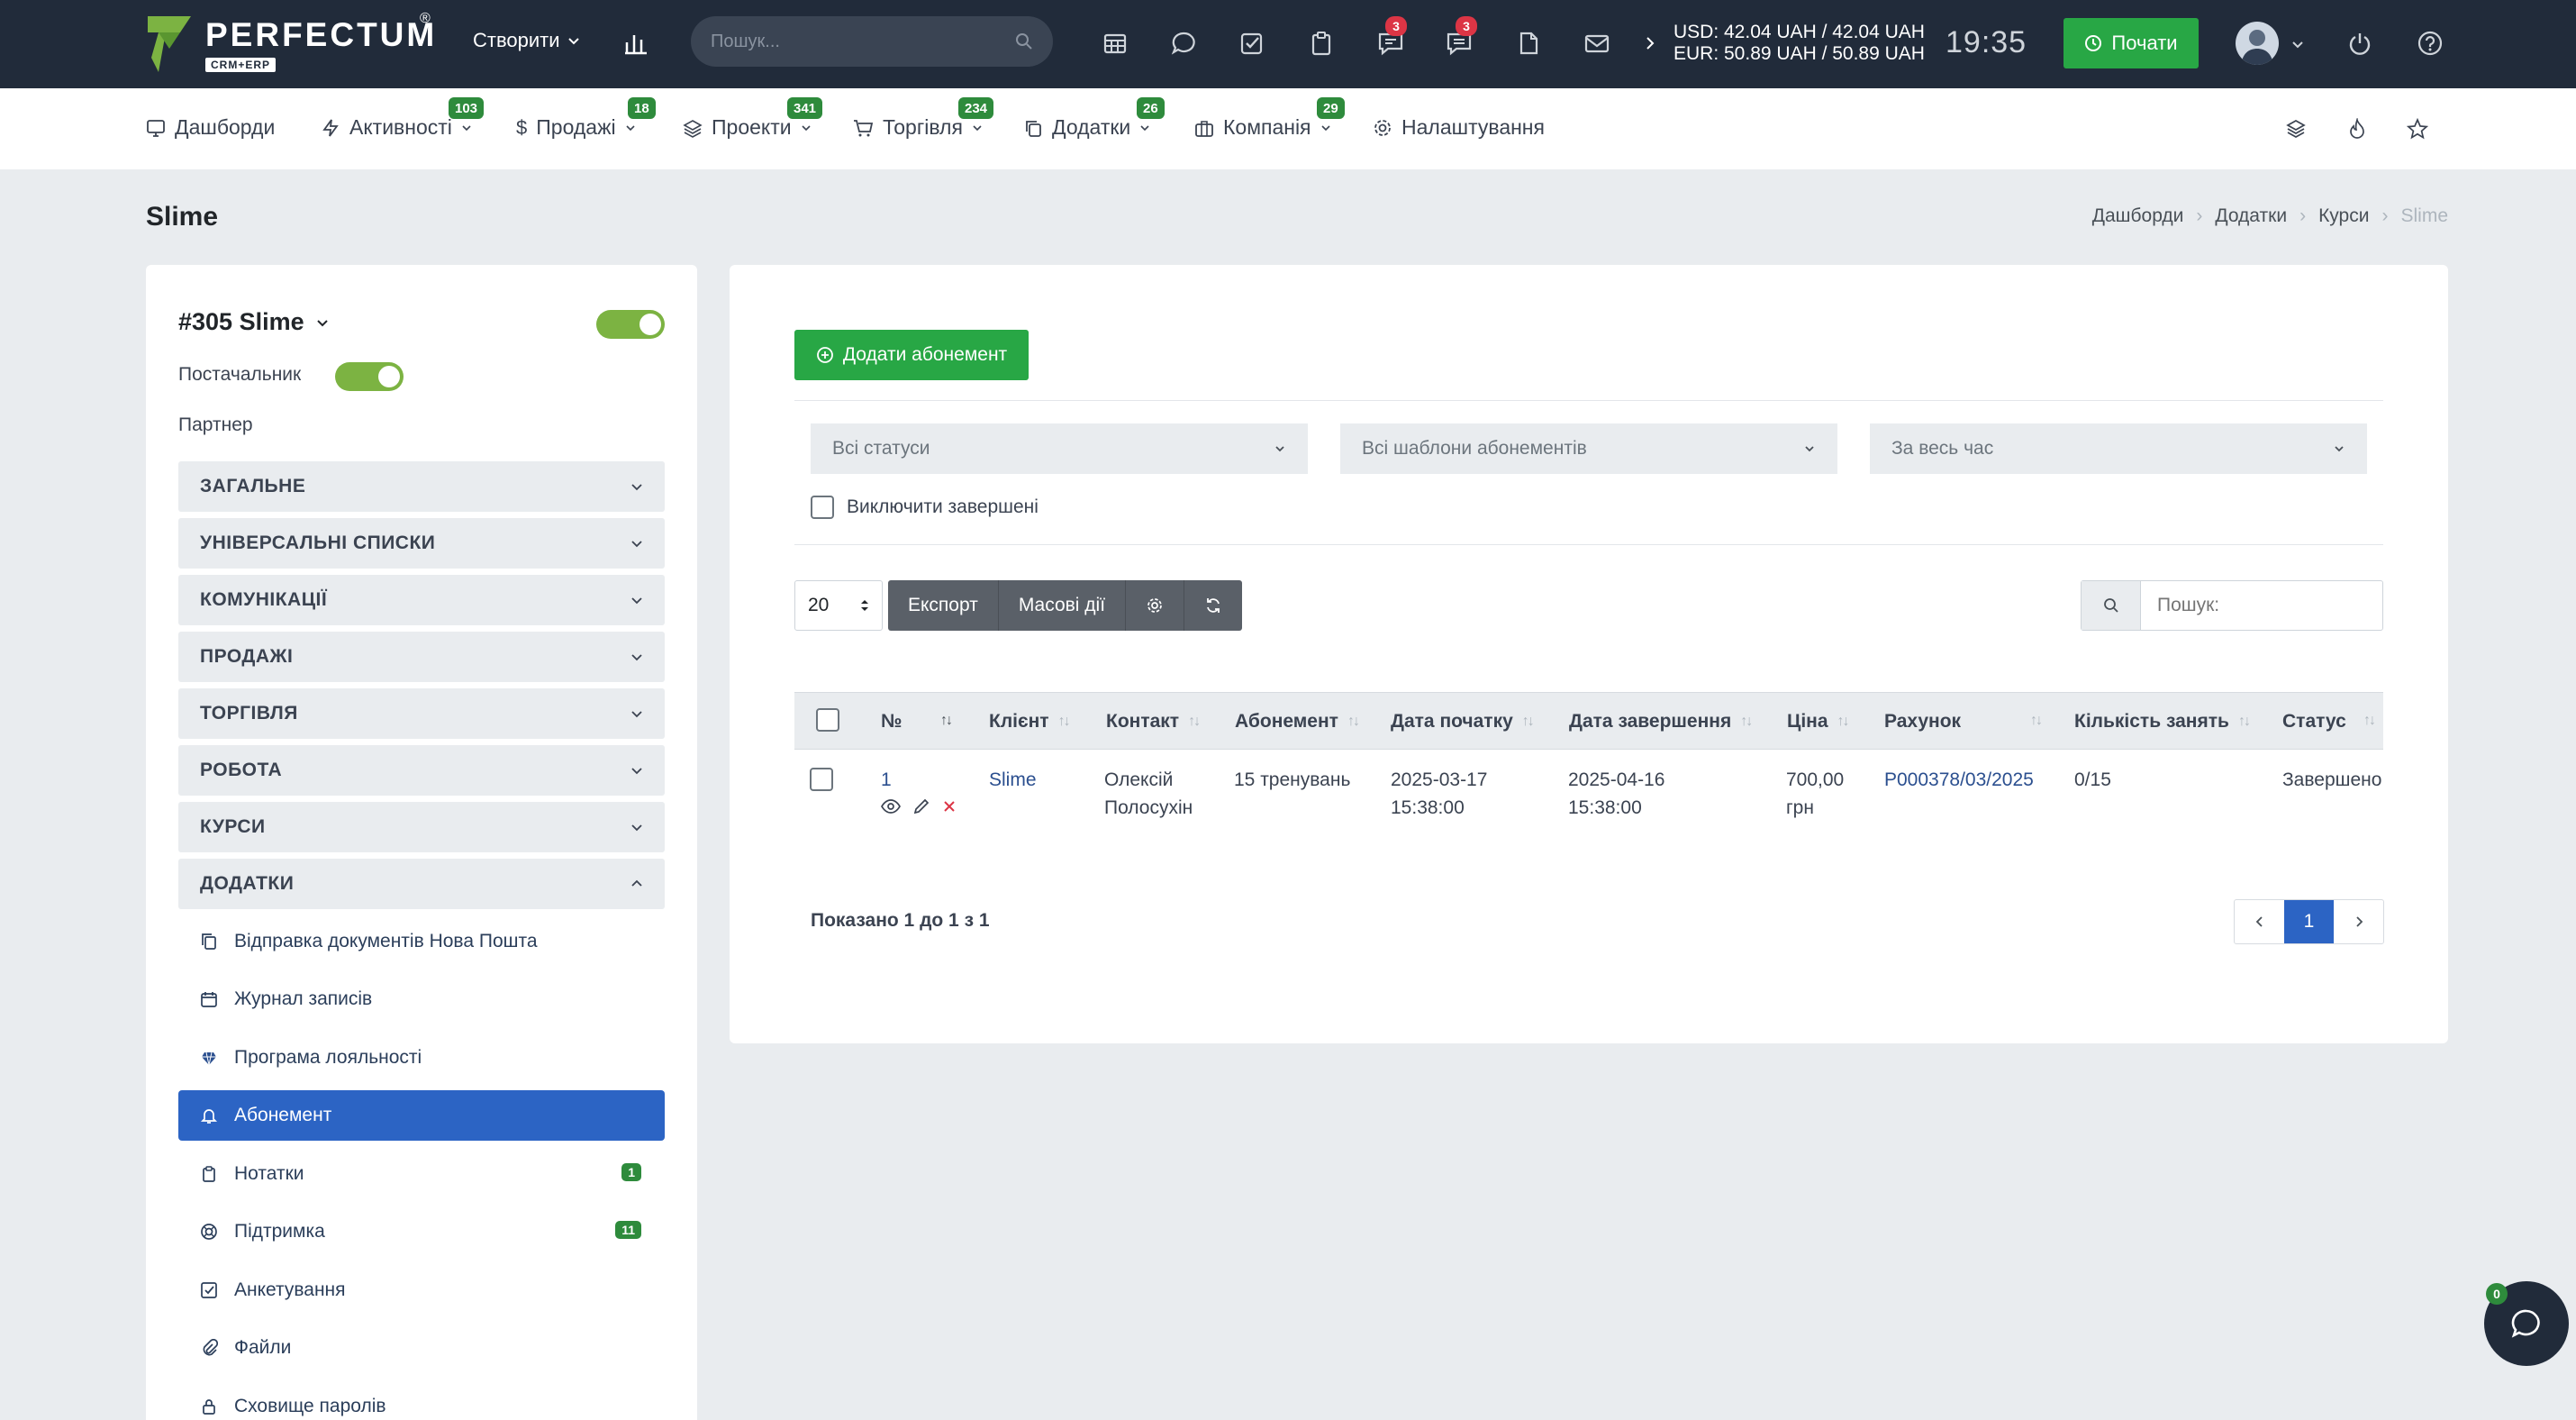  Describe the element at coordinates (421, 1290) in the screenshot. I see `addon-survey: Анкетування` at that location.